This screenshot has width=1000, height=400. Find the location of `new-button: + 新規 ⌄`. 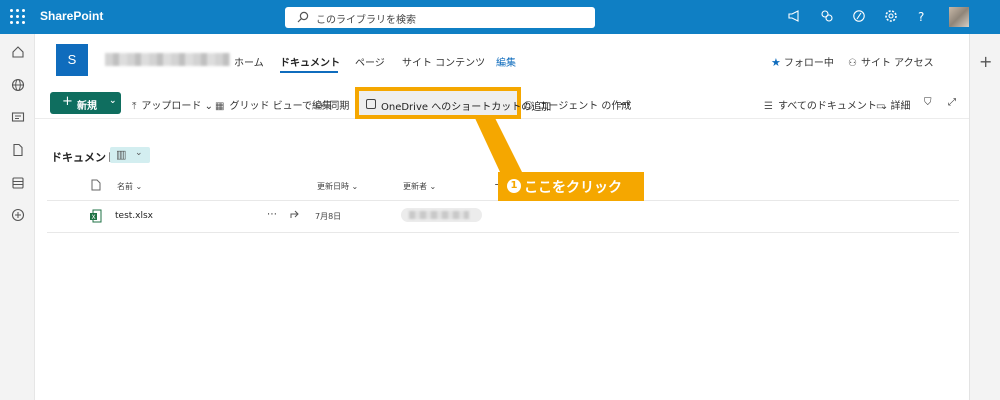

new-button: + 新規 ⌄ is located at coordinates (85, 103).